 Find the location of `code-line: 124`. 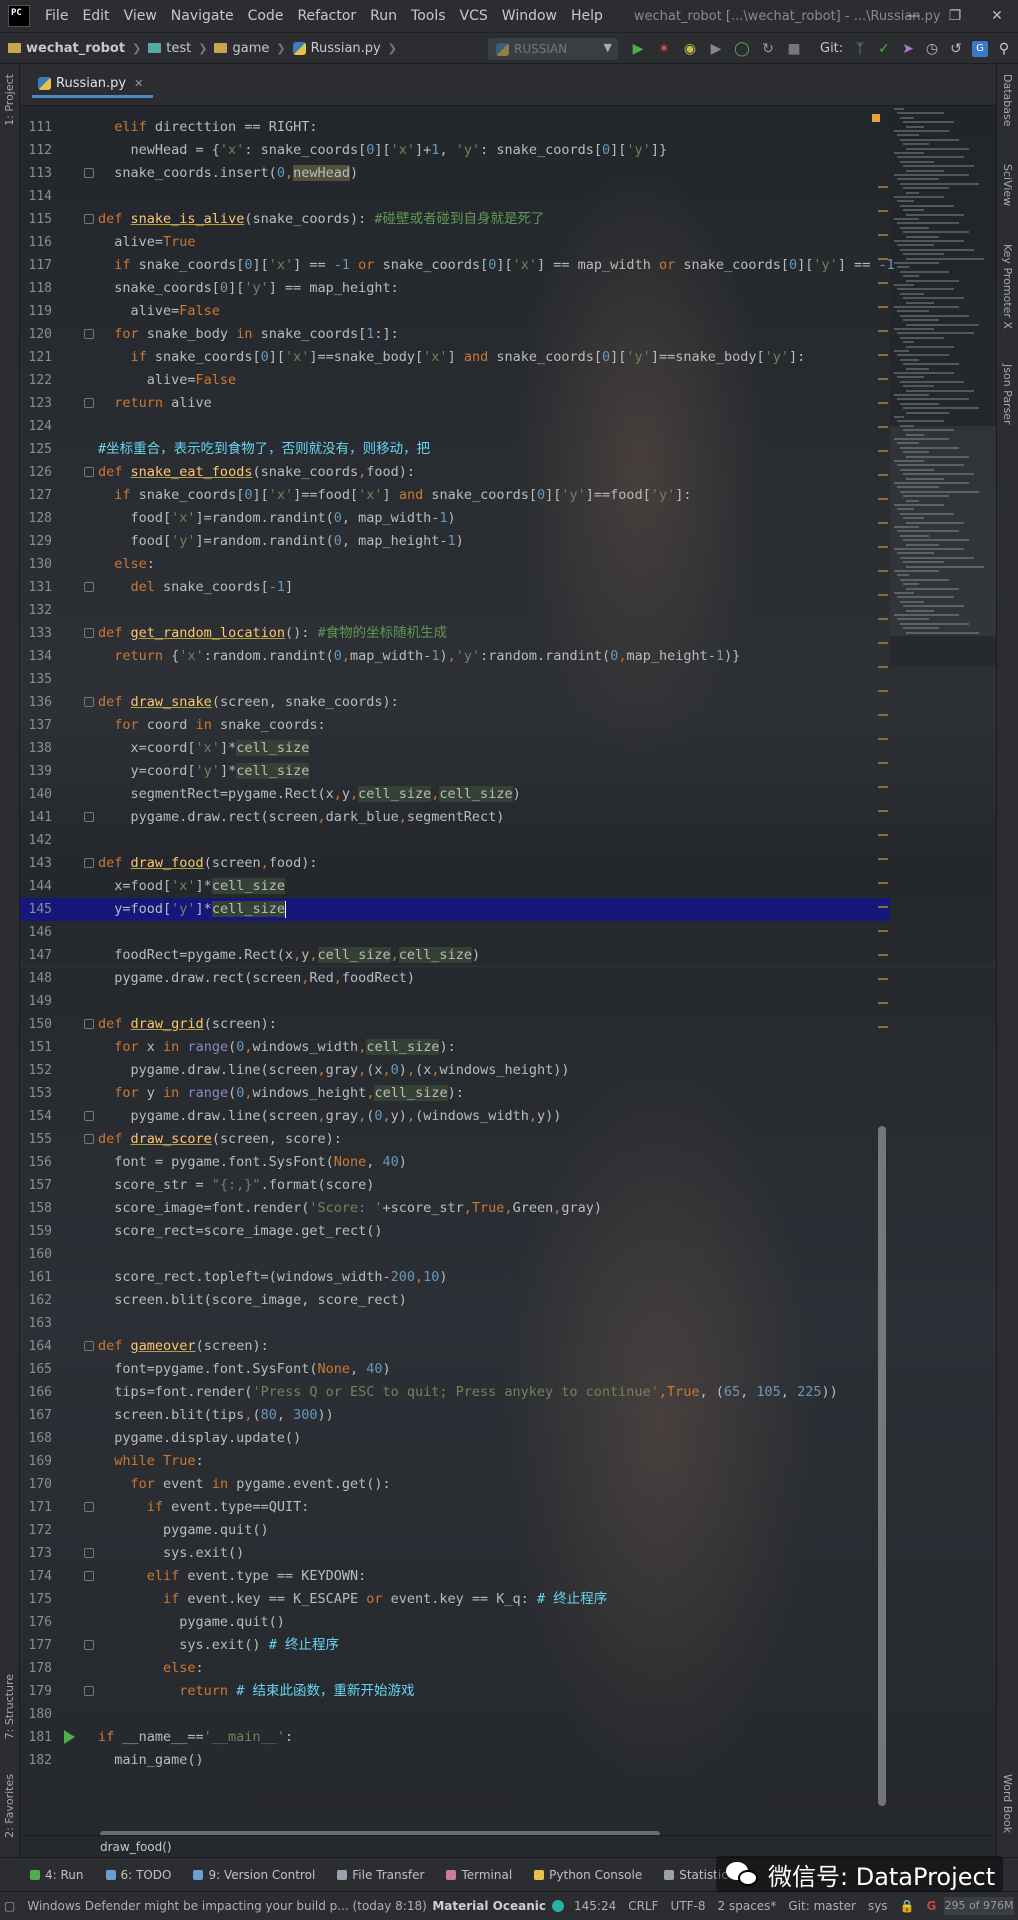

code-line: 124 is located at coordinates (455, 426).